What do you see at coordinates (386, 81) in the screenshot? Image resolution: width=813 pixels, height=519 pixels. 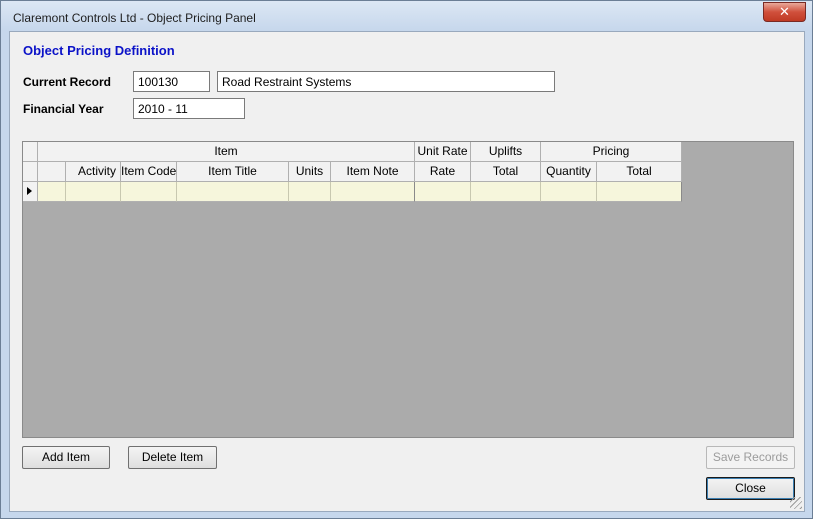 I see `current-record-name-field` at bounding box center [386, 81].